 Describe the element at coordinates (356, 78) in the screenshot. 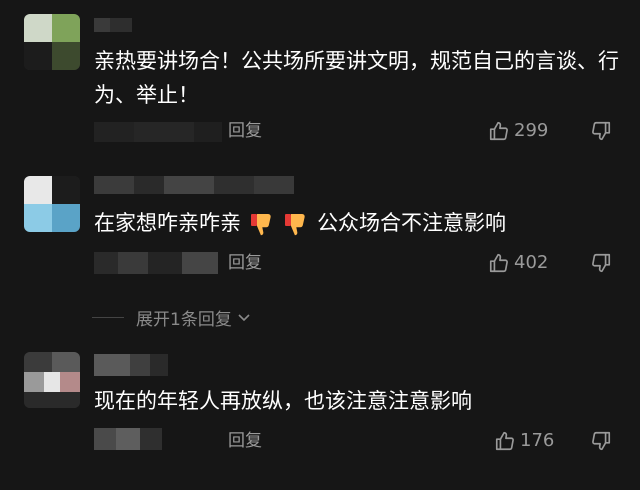

I see `comment-text: 亲热要讲场合！公共场所要讲文明，规范自己的言谈、行为、举止！` at that location.